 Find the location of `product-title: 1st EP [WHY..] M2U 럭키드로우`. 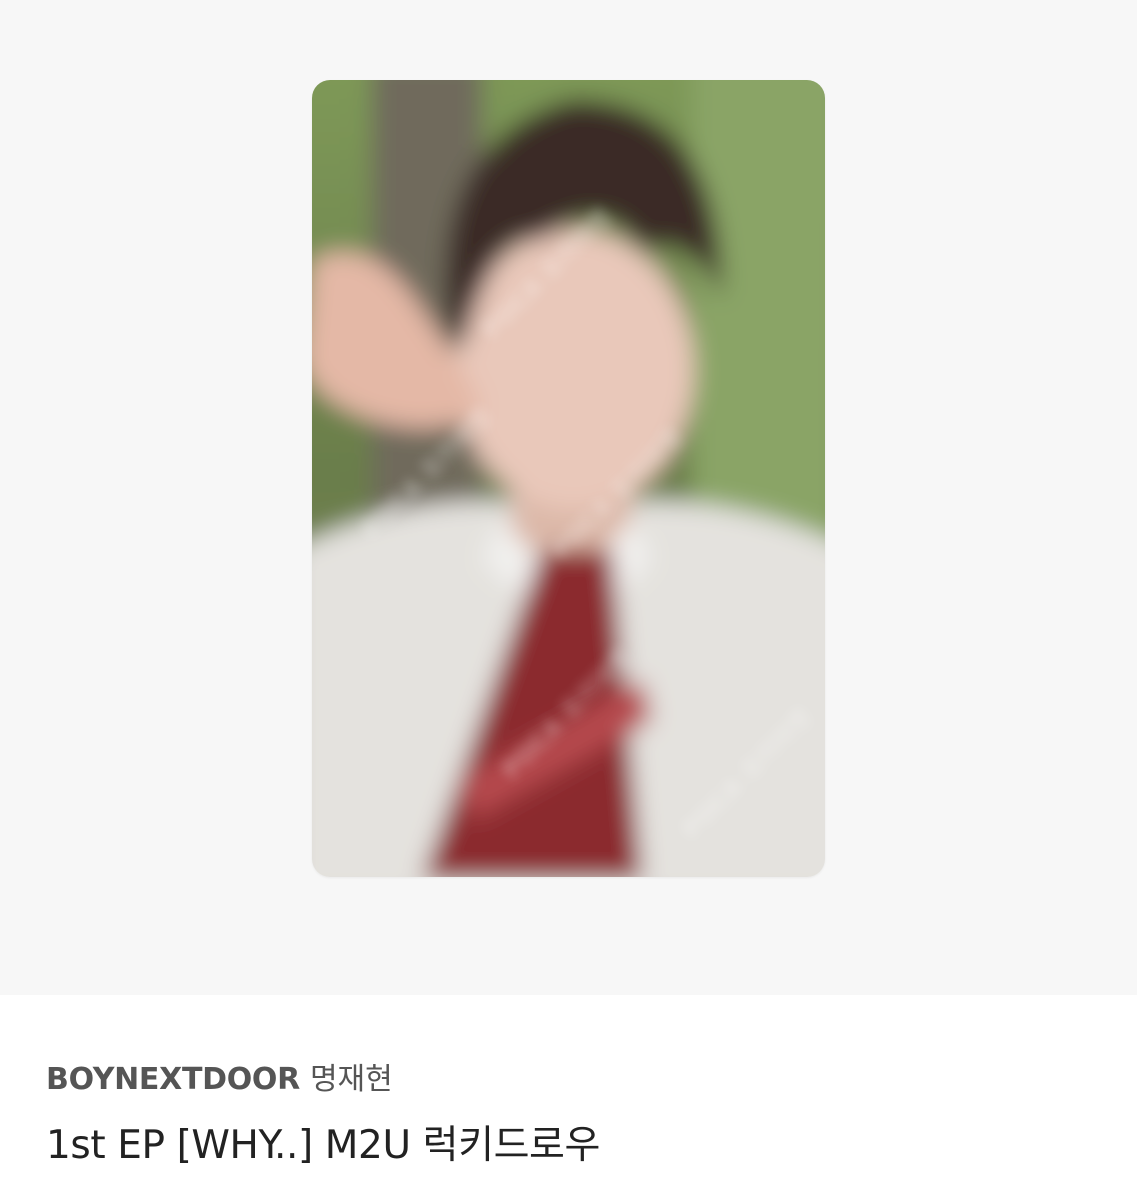

product-title: 1st EP [WHY..] M2U 럭키드로우 is located at coordinates (323, 1145).